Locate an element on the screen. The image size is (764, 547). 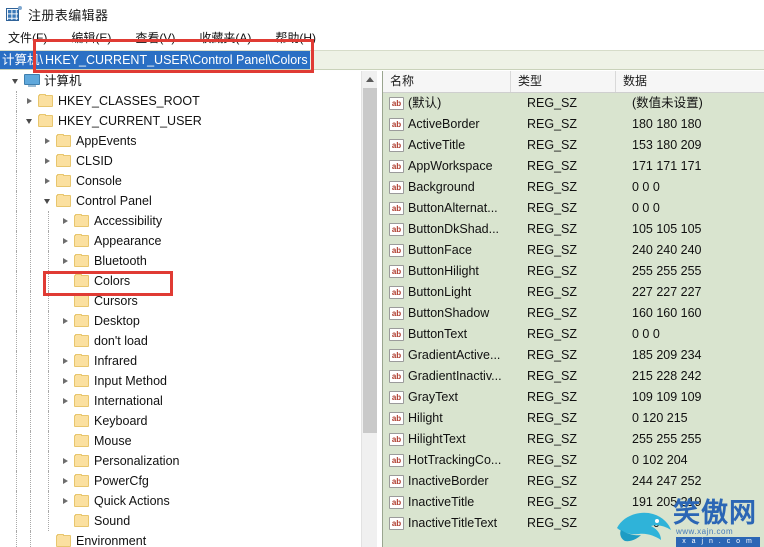
tree-vertical-scrollbar is located at coordinates (369, 309).